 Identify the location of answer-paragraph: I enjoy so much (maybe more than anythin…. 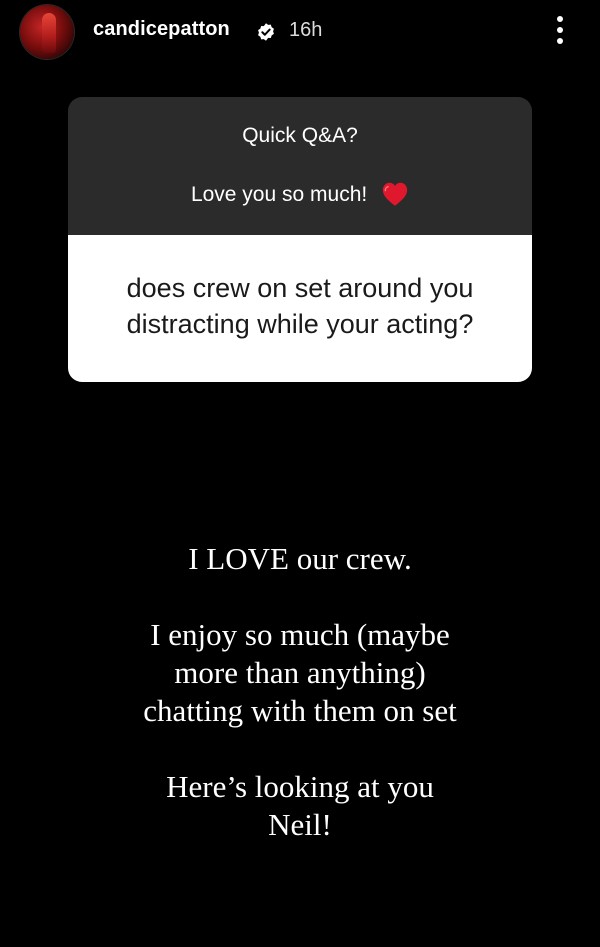
(300, 673).